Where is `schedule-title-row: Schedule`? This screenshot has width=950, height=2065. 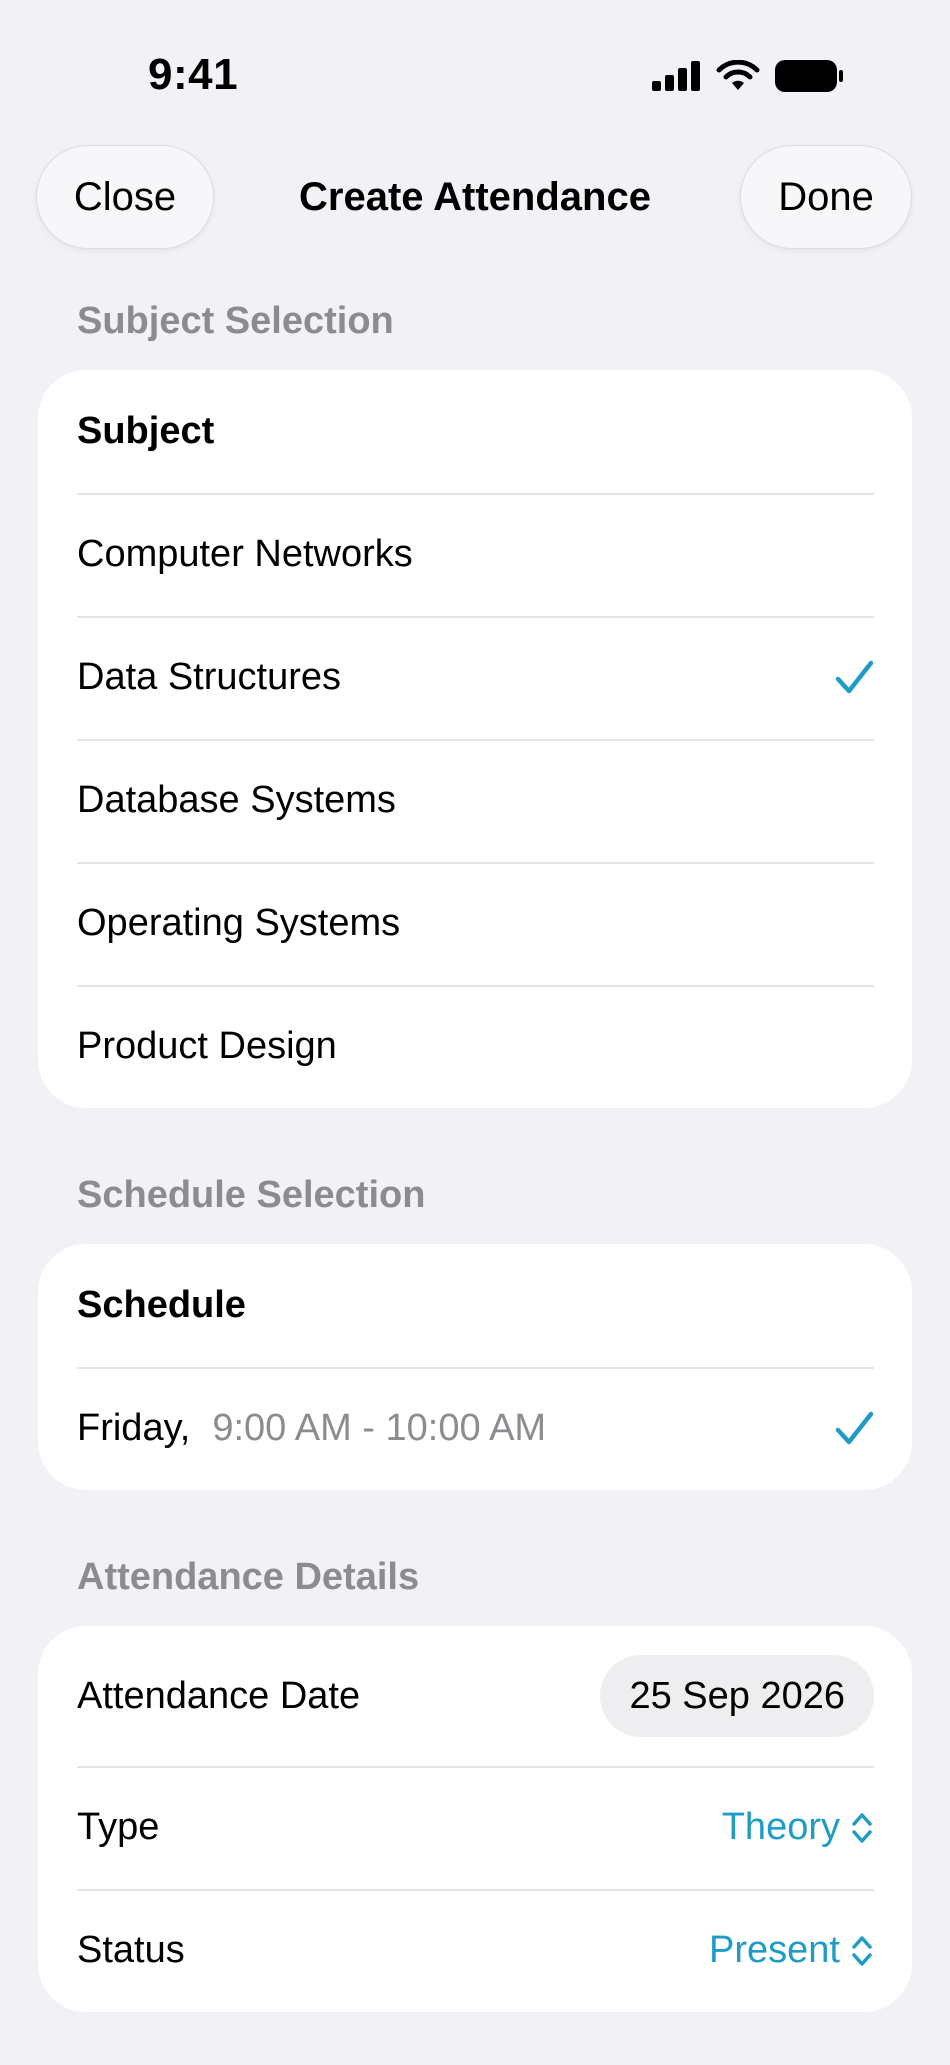
schedule-title-row: Schedule is located at coordinates (475, 1305).